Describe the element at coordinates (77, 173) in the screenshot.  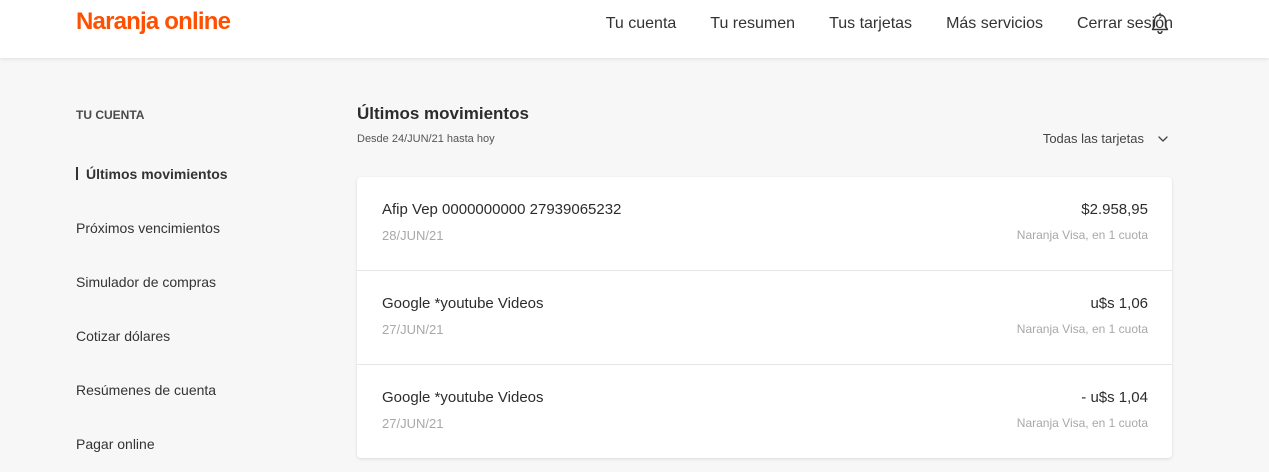
I see `active-indicator` at that location.